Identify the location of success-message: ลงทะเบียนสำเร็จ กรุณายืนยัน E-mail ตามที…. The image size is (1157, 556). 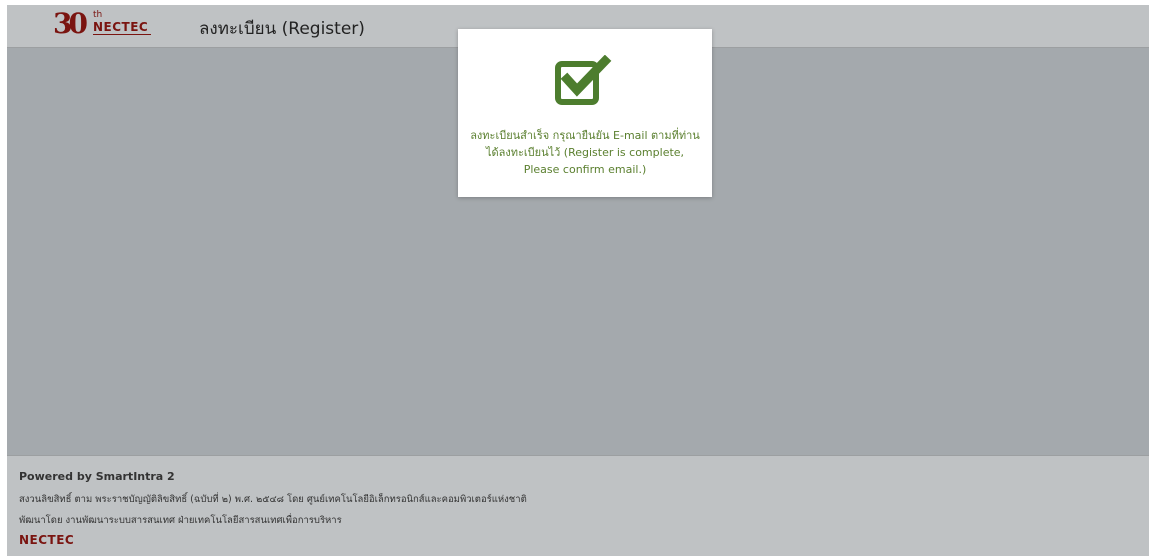
(585, 152).